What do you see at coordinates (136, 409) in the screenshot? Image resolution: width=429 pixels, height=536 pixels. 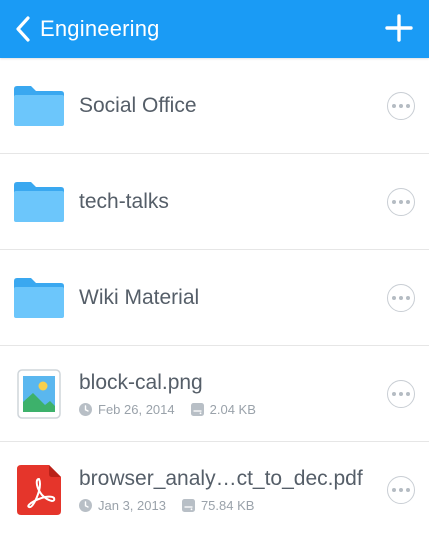 I see `item-date-text: Feb 26, 2014` at bounding box center [136, 409].